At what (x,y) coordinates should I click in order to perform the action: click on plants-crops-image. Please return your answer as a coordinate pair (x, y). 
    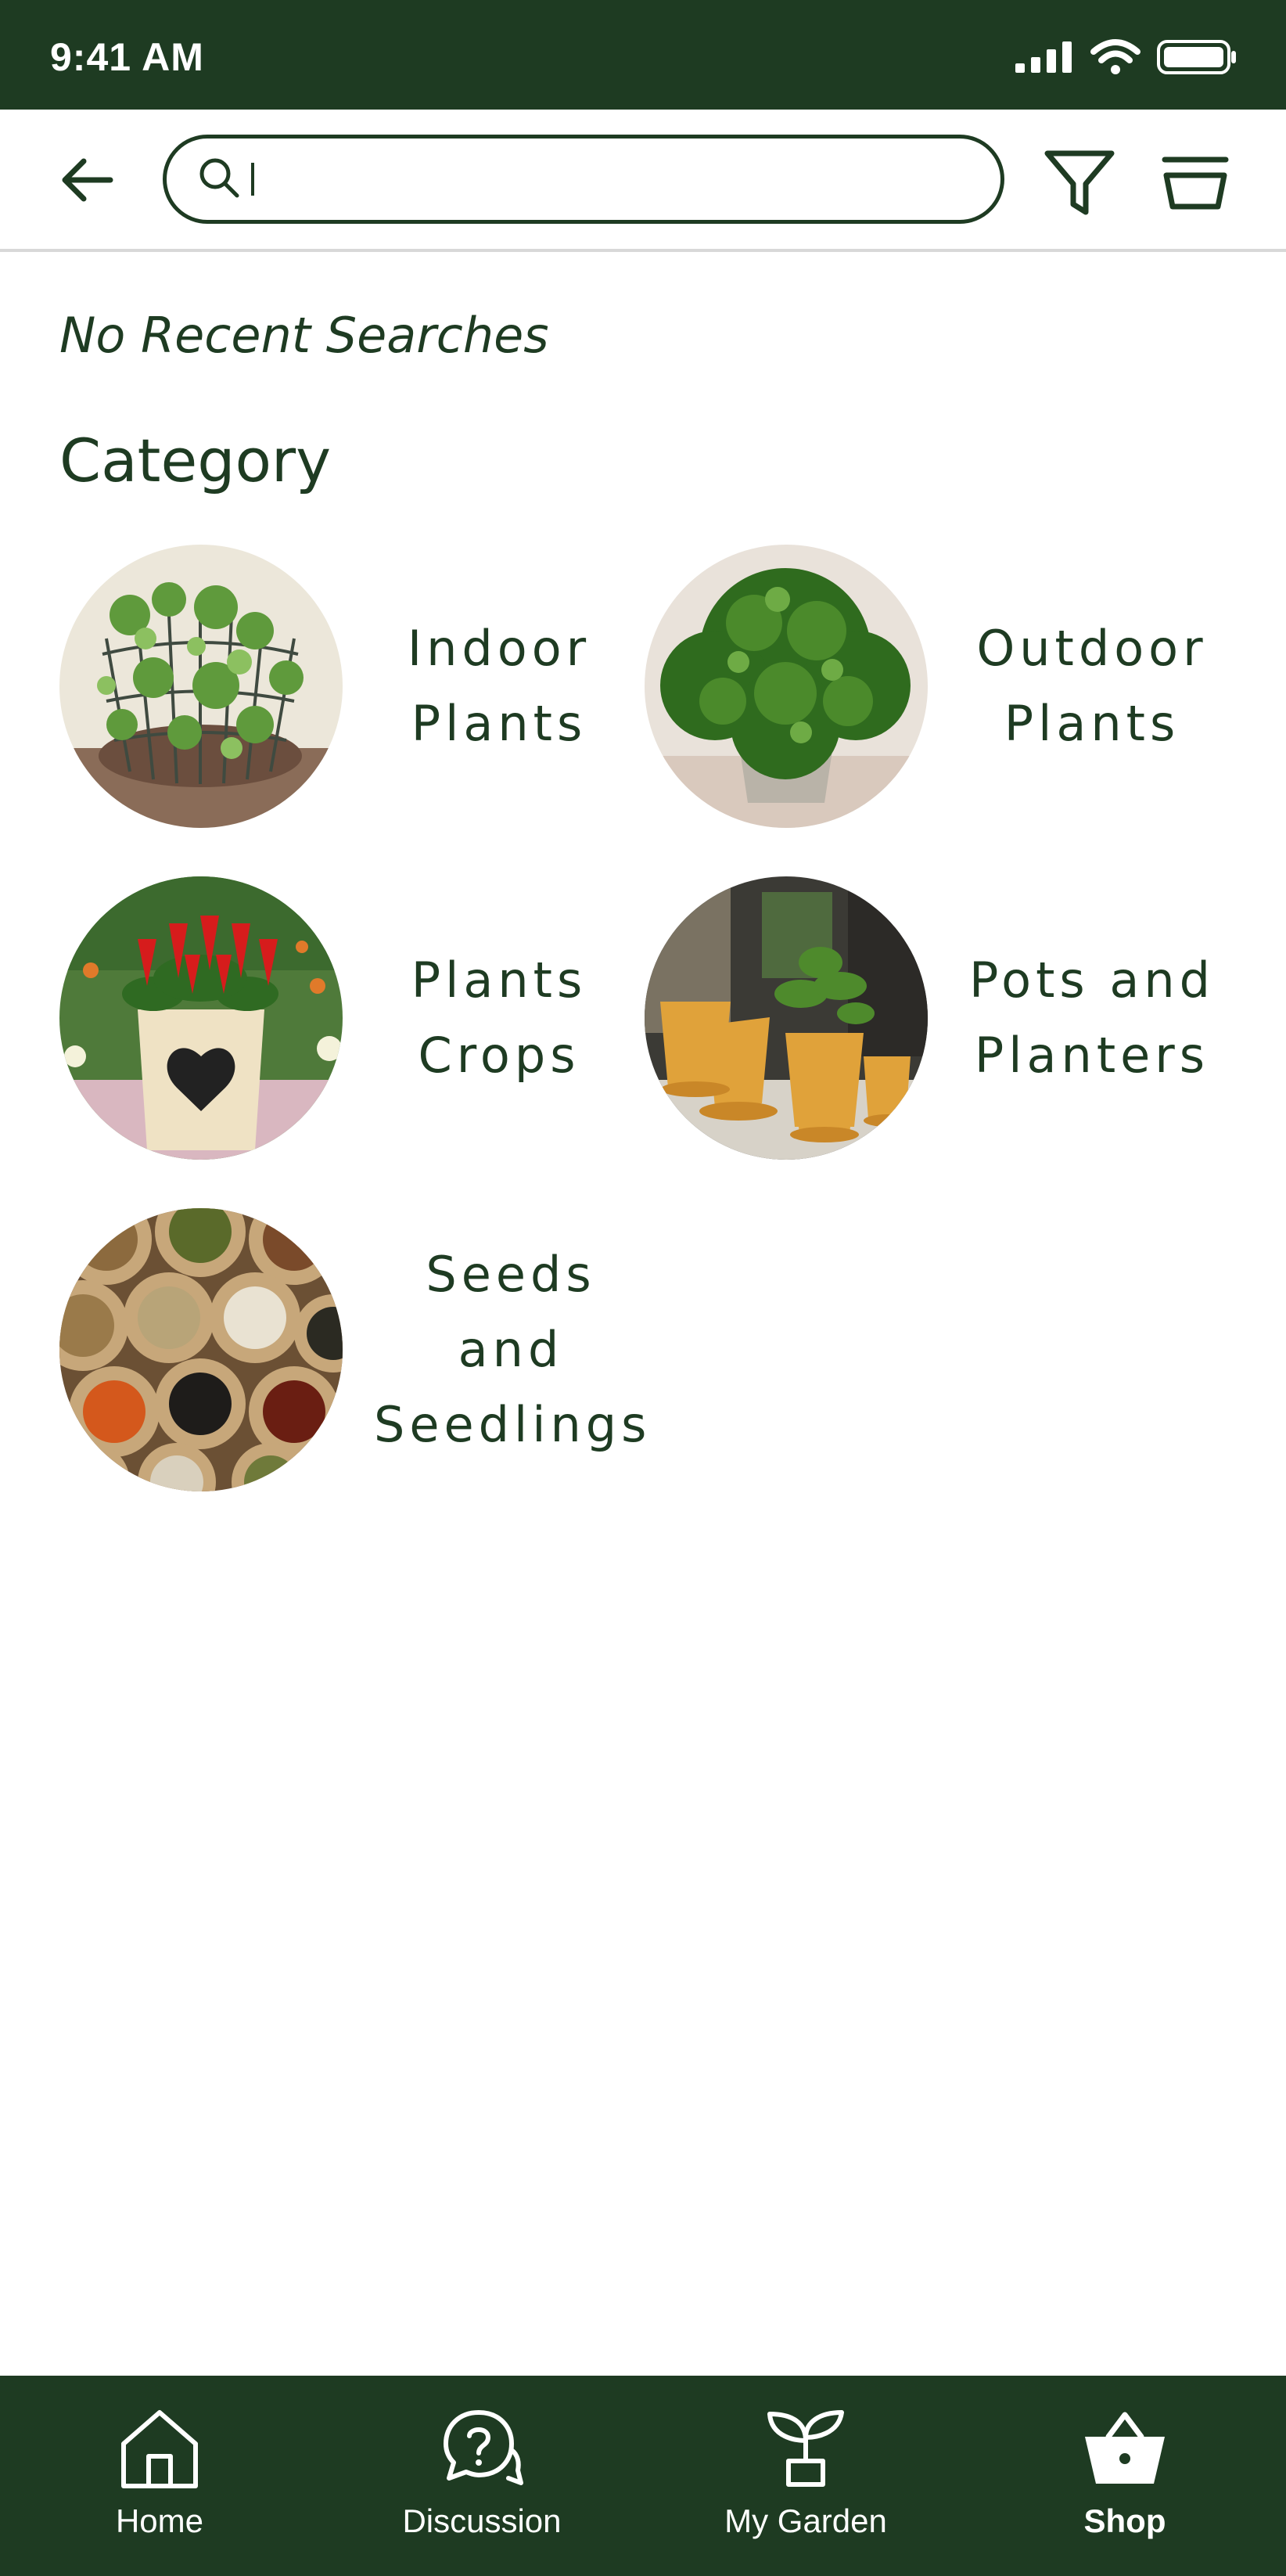
    Looking at the image, I should click on (201, 1018).